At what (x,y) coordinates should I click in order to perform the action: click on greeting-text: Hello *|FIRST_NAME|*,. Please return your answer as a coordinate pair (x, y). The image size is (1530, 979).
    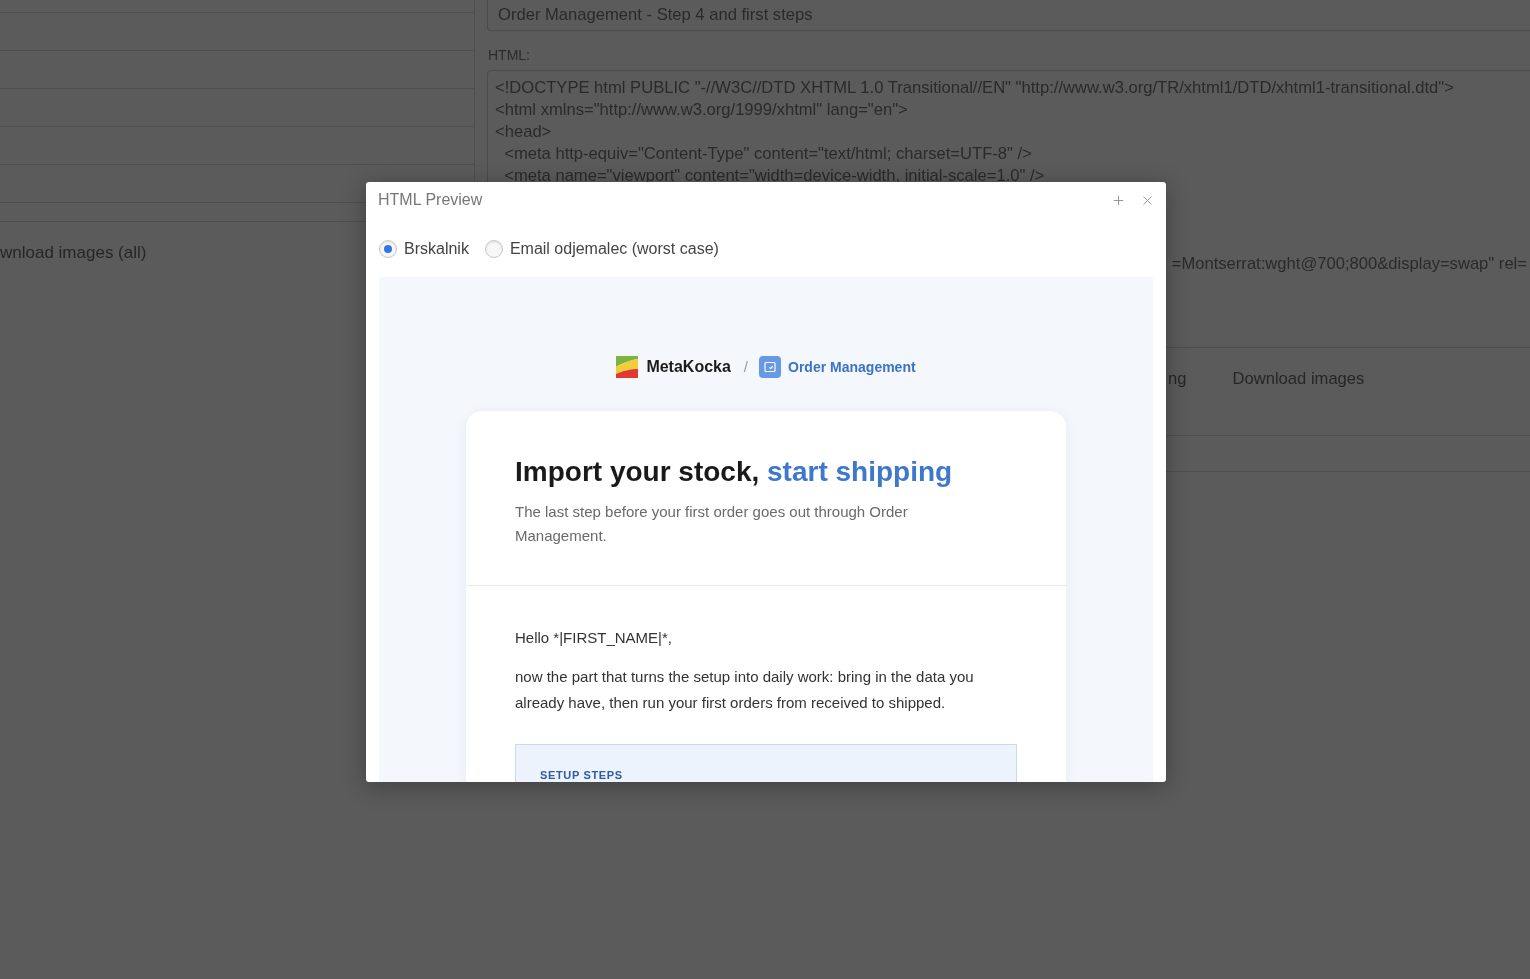
    Looking at the image, I should click on (594, 638).